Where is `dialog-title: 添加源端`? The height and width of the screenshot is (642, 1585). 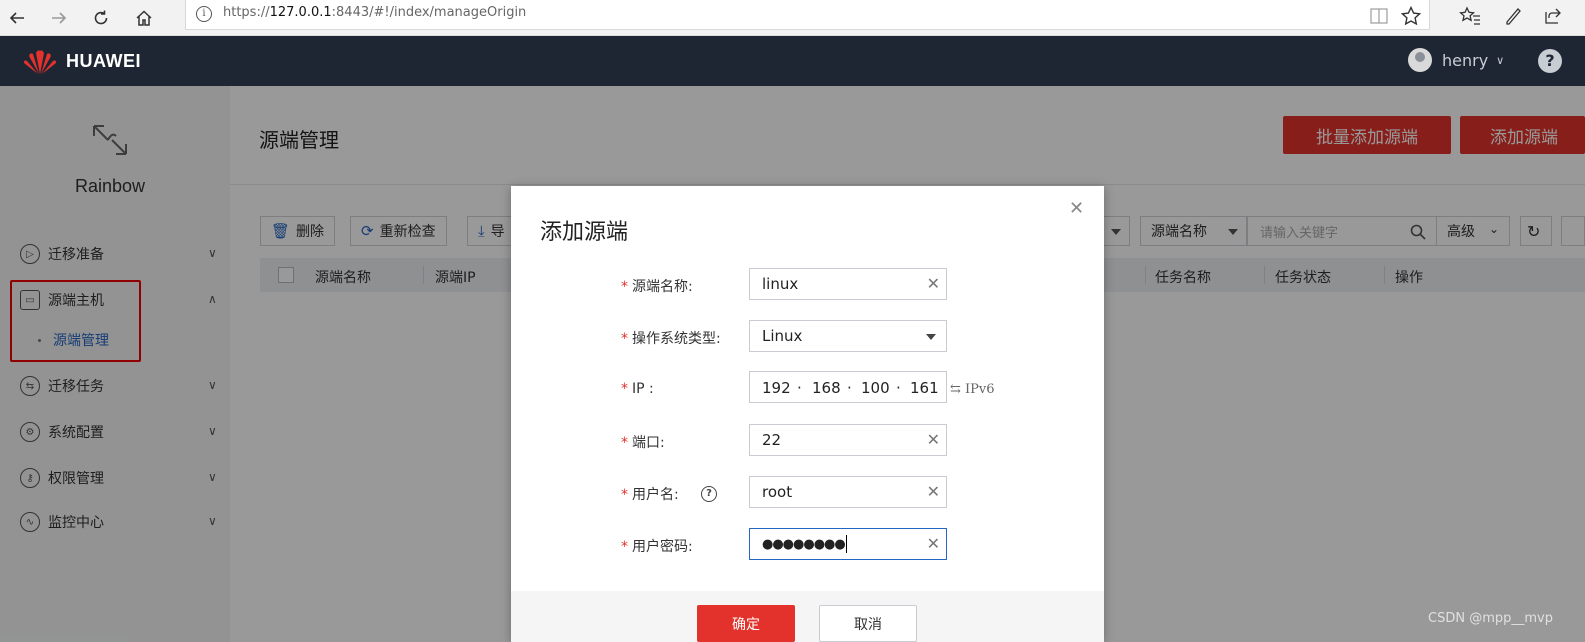
dialog-title: 添加源端 is located at coordinates (584, 232).